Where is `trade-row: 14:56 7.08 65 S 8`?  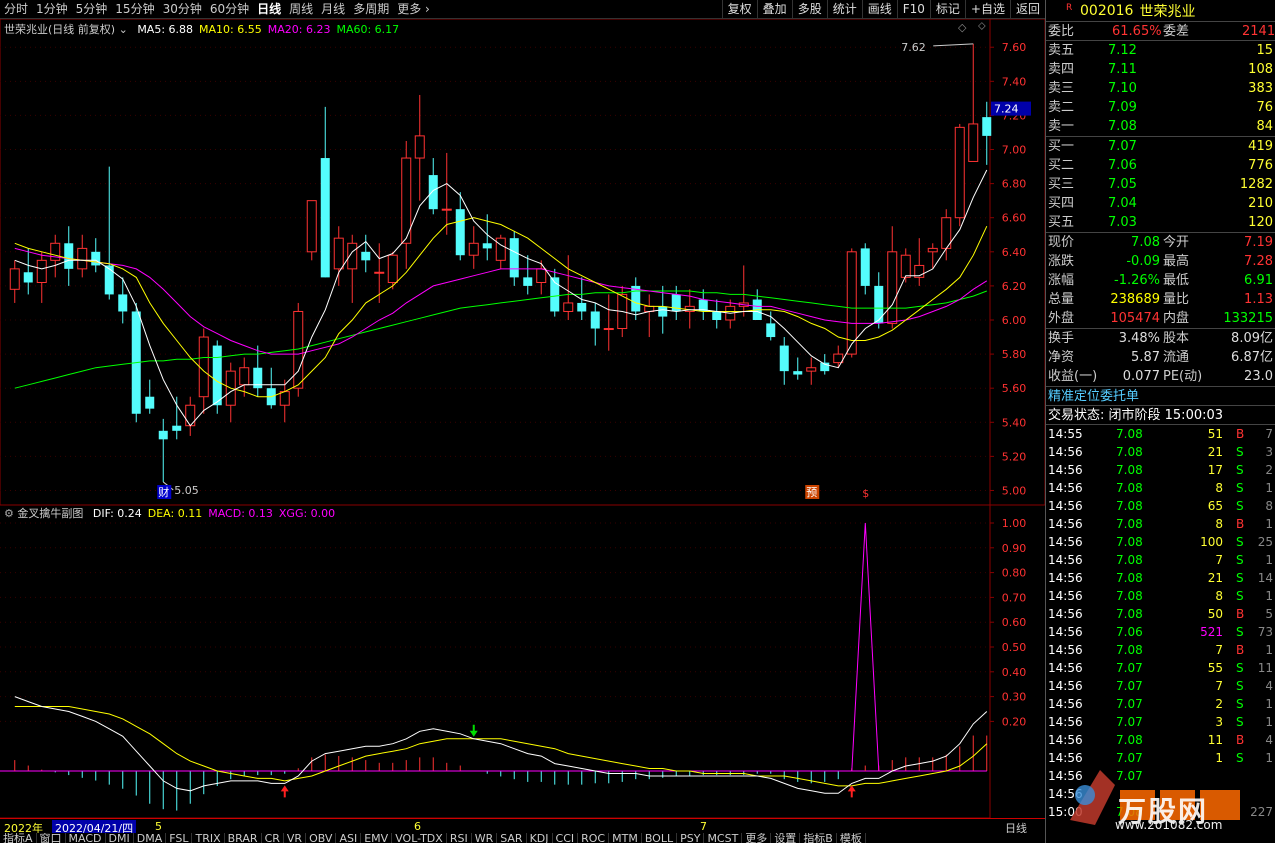
trade-row: 14:56 7.08 65 S 8 is located at coordinates (1160, 506).